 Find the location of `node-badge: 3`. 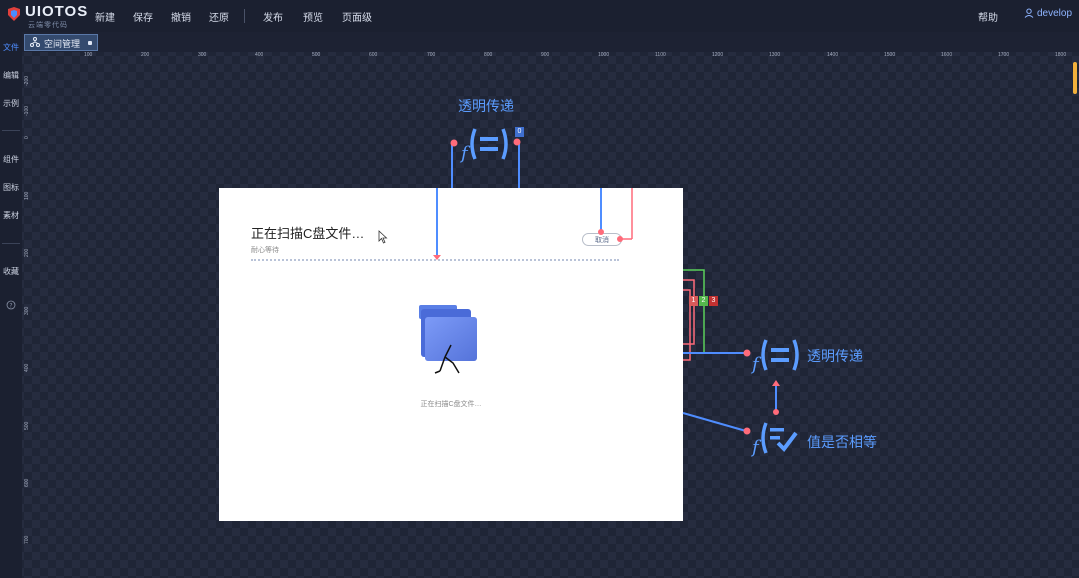

node-badge: 3 is located at coordinates (713, 301).